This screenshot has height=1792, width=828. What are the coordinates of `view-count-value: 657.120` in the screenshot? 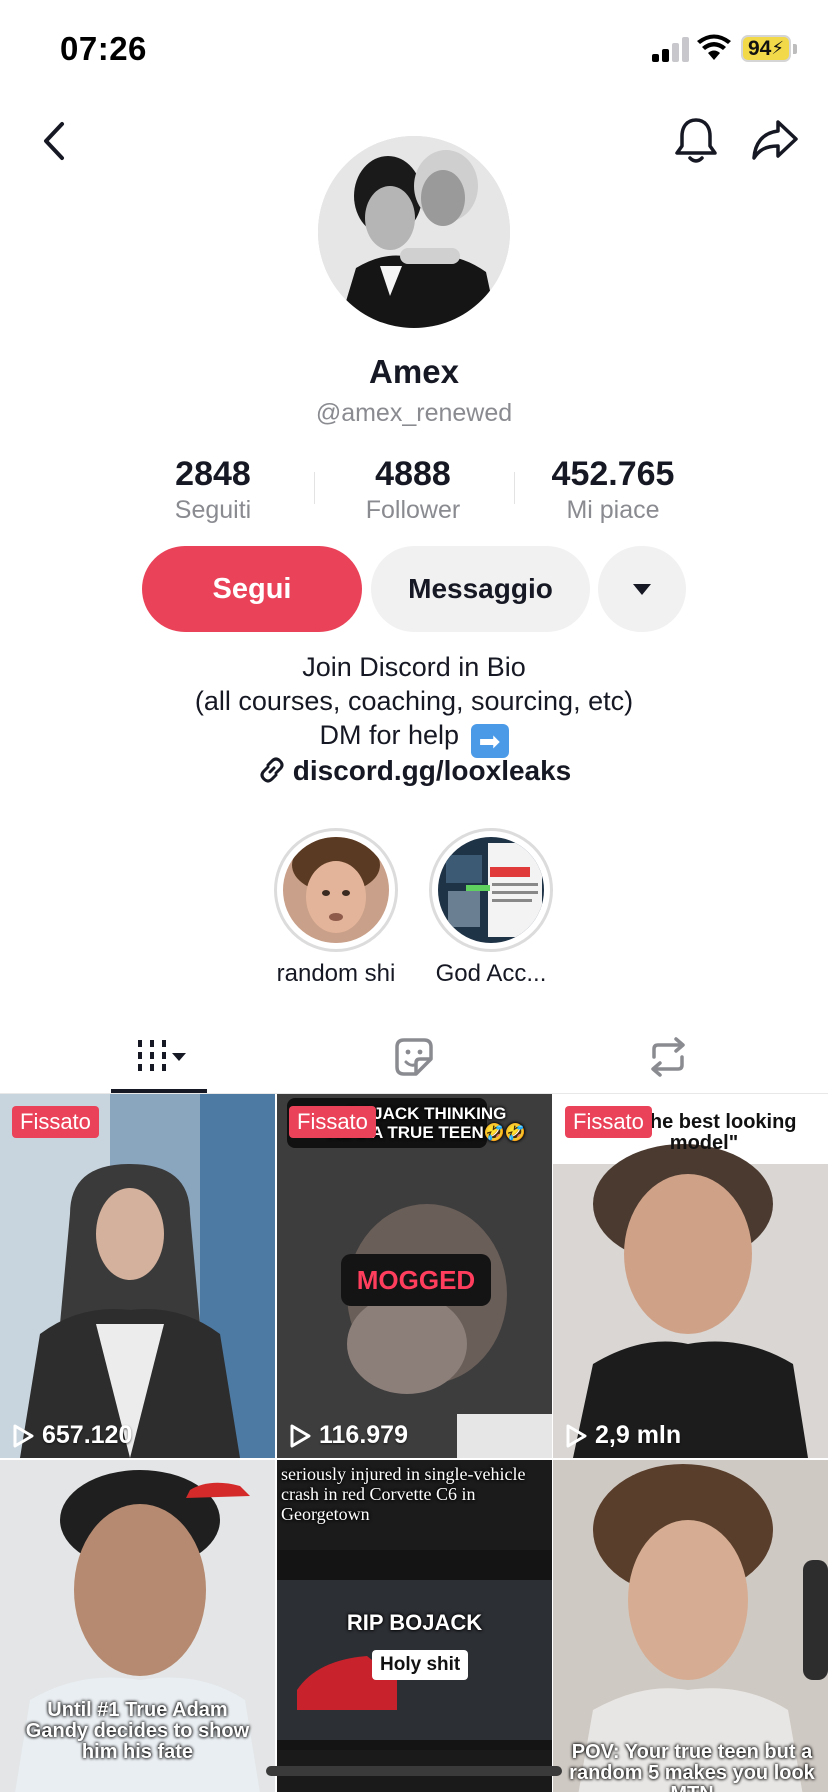 It's located at (87, 1435).